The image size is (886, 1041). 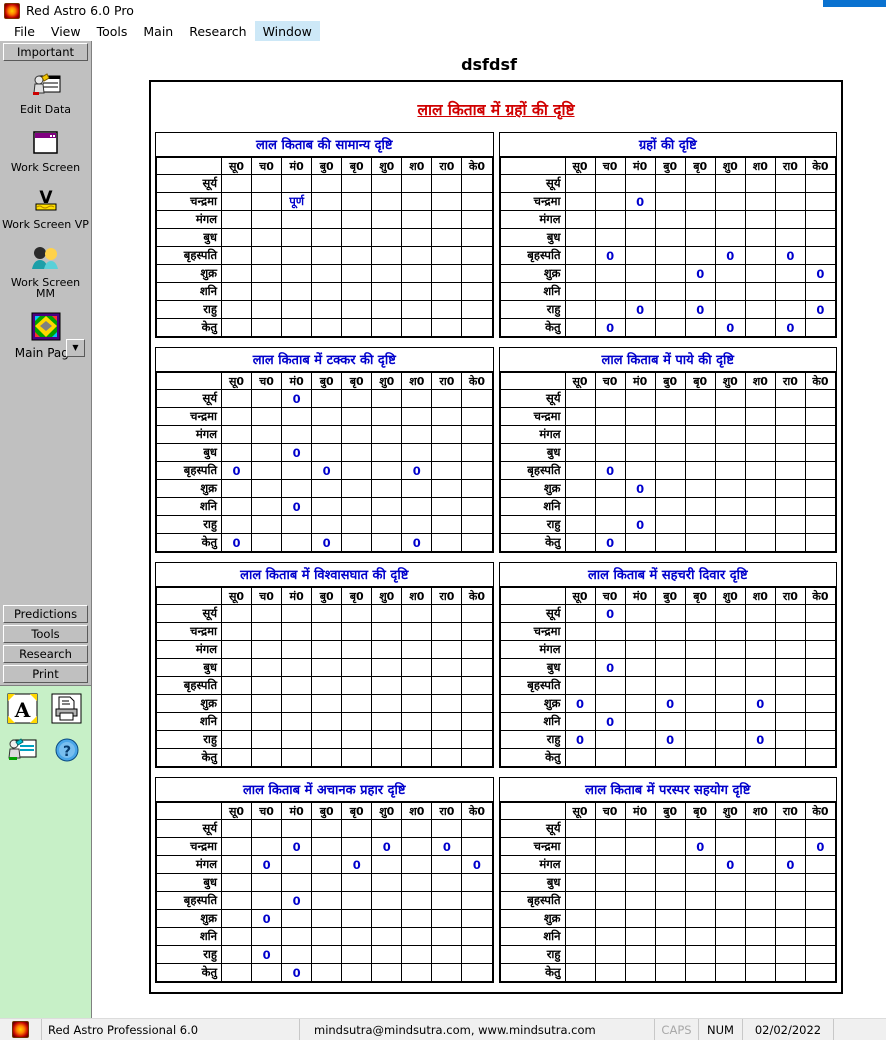 I want to click on sidebar-item-work-screen-mm: Work Screen MM, so click(x=45, y=271).